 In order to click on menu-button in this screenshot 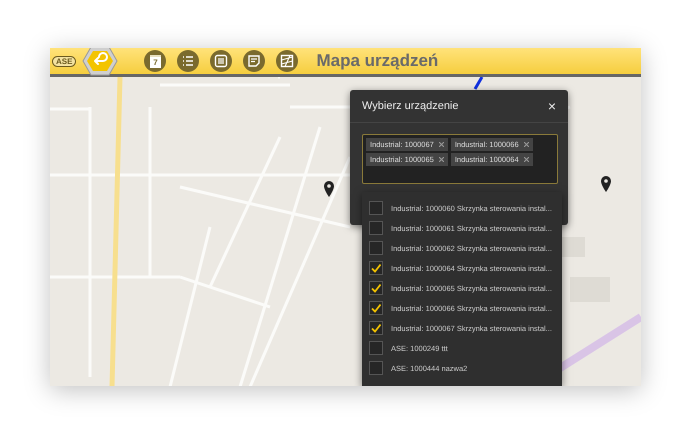, I will do `click(221, 61)`.